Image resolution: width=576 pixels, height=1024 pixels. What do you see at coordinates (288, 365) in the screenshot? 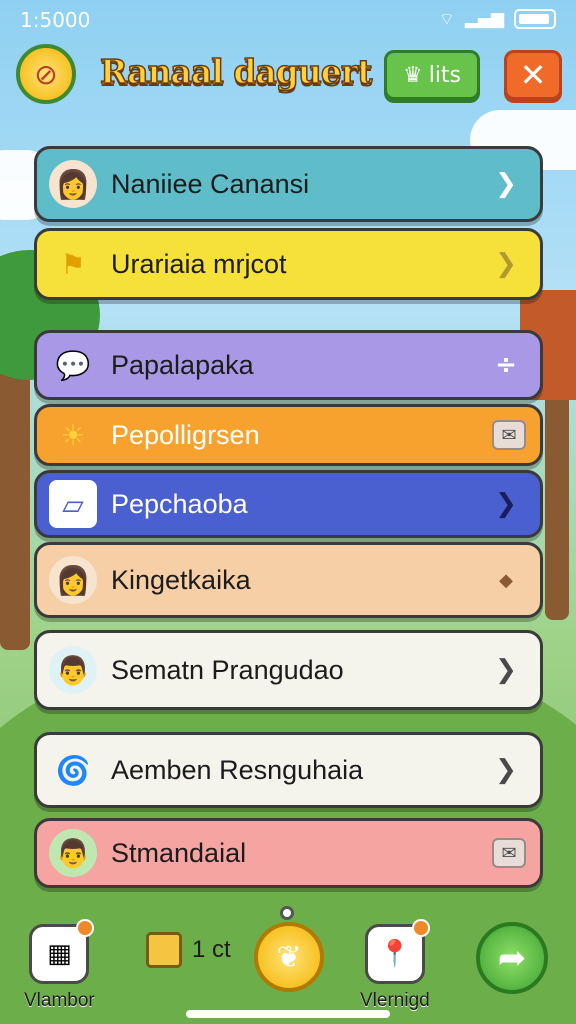
I see `list-item: 💬 Papalapaka ÷` at bounding box center [288, 365].